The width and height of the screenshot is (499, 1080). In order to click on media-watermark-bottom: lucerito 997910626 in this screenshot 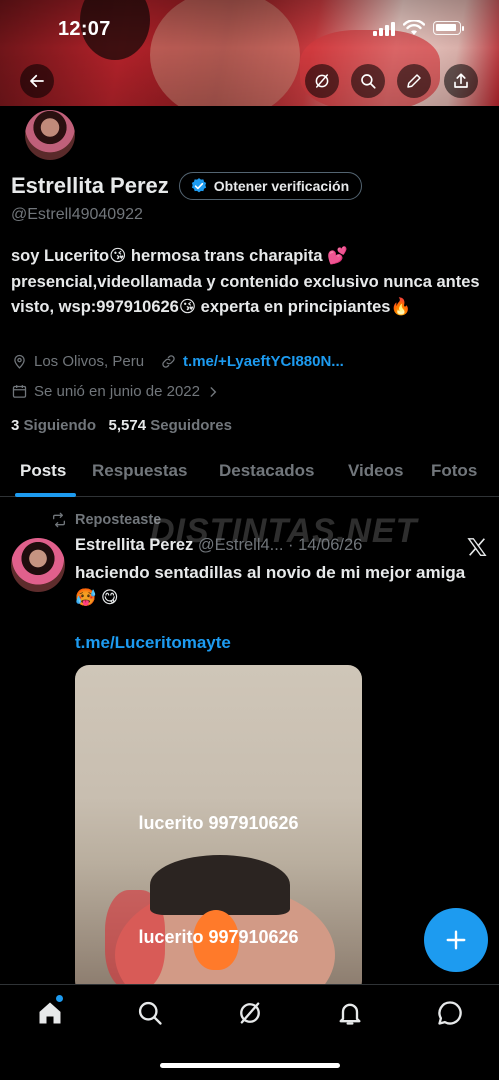, I will do `click(218, 937)`.